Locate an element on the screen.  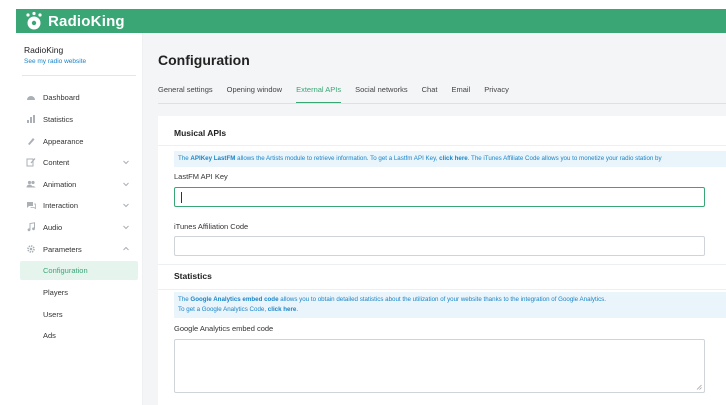
chart-icon is located at coordinates (31, 119).